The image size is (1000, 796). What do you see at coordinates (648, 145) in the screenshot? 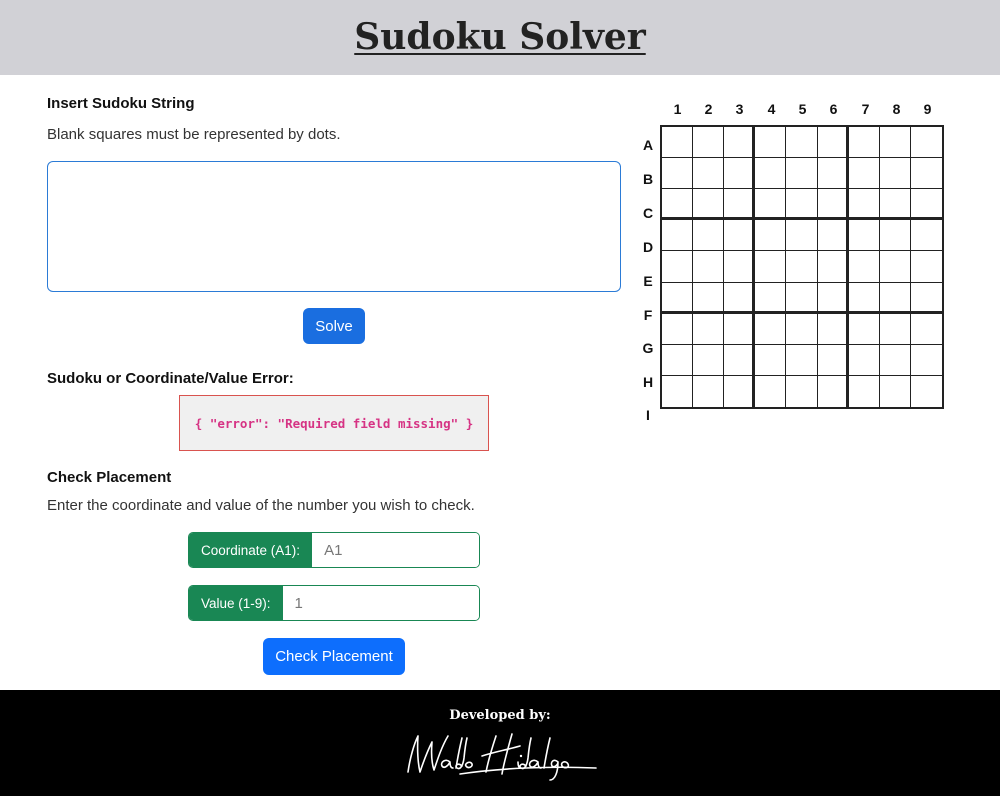
I see `grid-row-label: A` at bounding box center [648, 145].